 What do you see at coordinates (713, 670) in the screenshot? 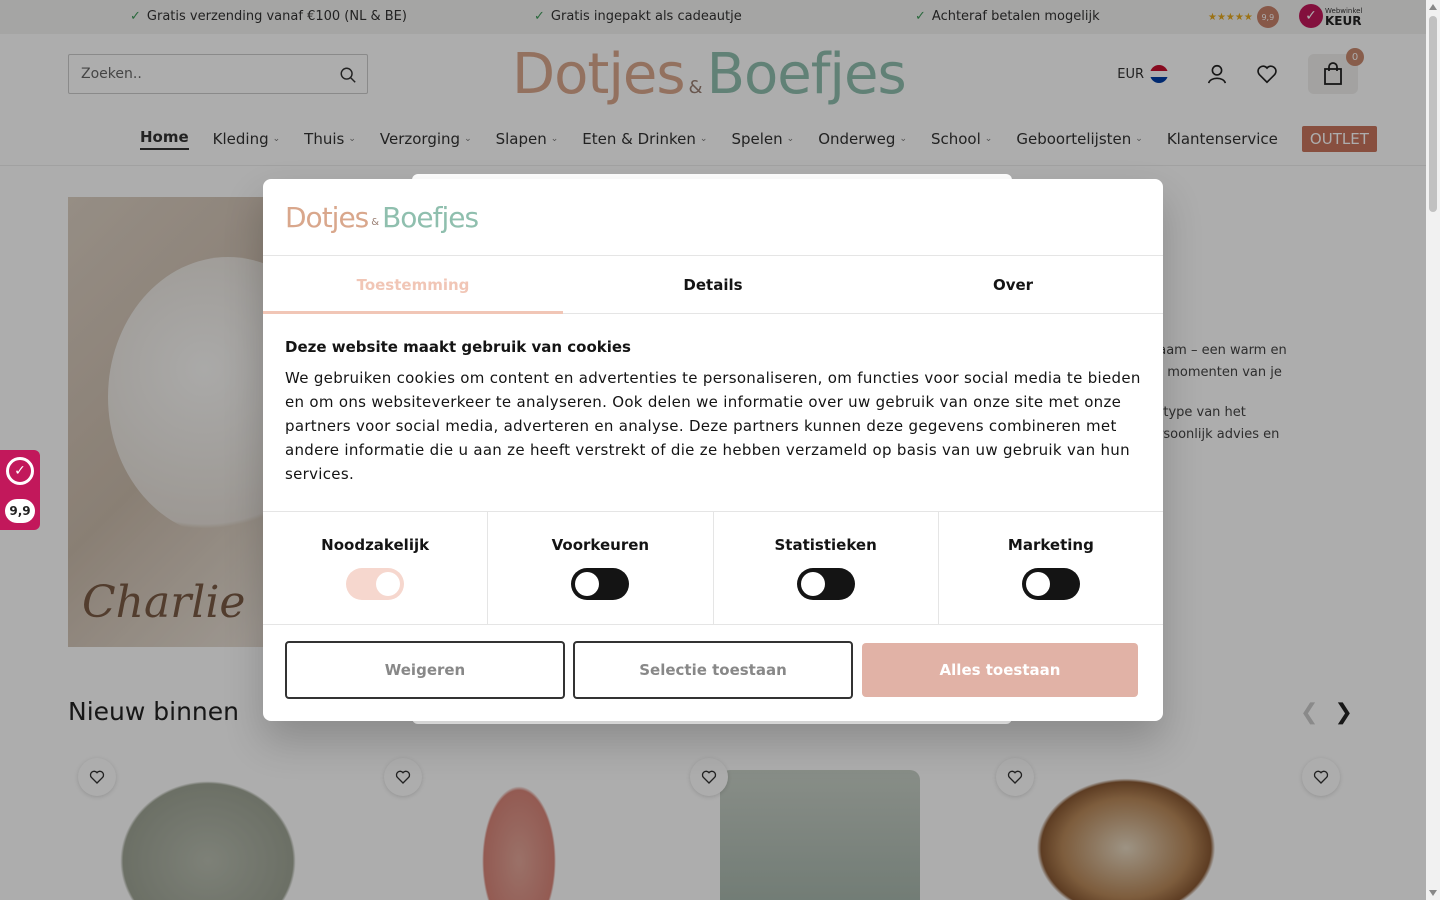
I see `allow-selection-button: Selectie toestaan` at bounding box center [713, 670].